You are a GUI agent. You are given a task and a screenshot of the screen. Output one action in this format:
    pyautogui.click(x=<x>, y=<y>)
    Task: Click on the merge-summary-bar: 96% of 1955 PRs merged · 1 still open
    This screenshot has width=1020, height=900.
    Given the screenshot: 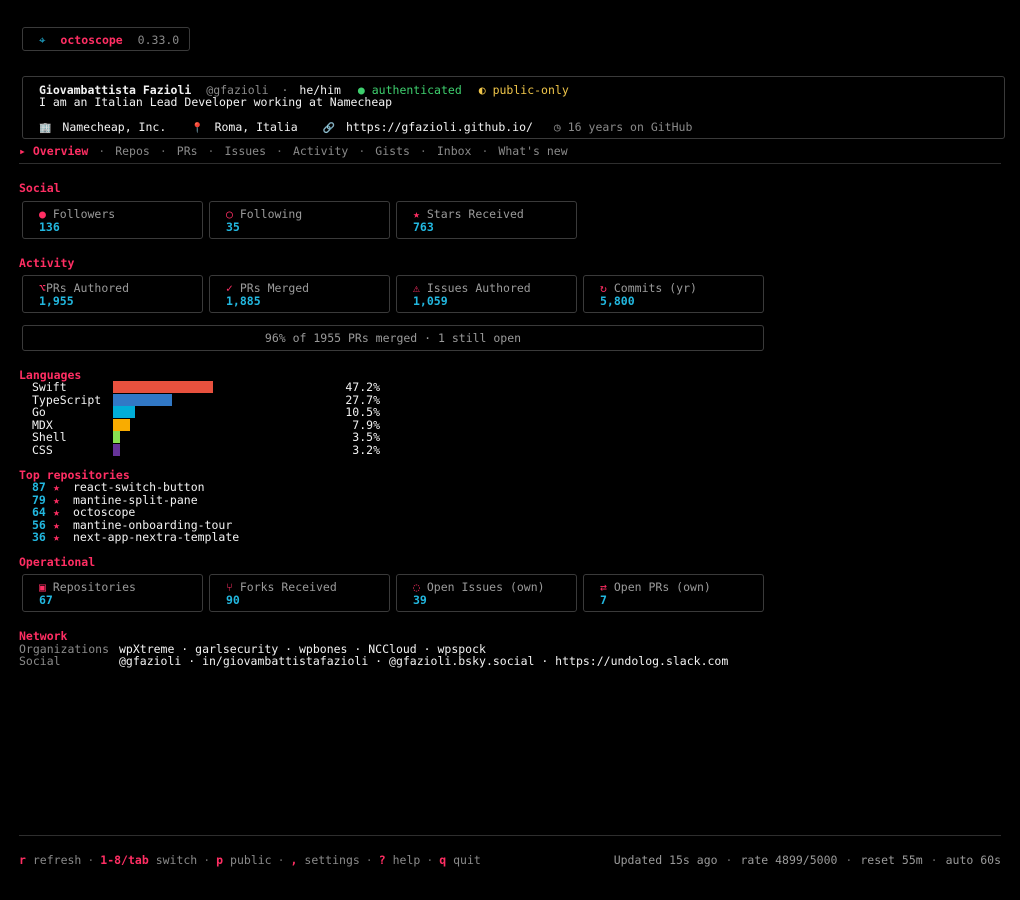 What is the action you would take?
    pyautogui.click(x=393, y=338)
    